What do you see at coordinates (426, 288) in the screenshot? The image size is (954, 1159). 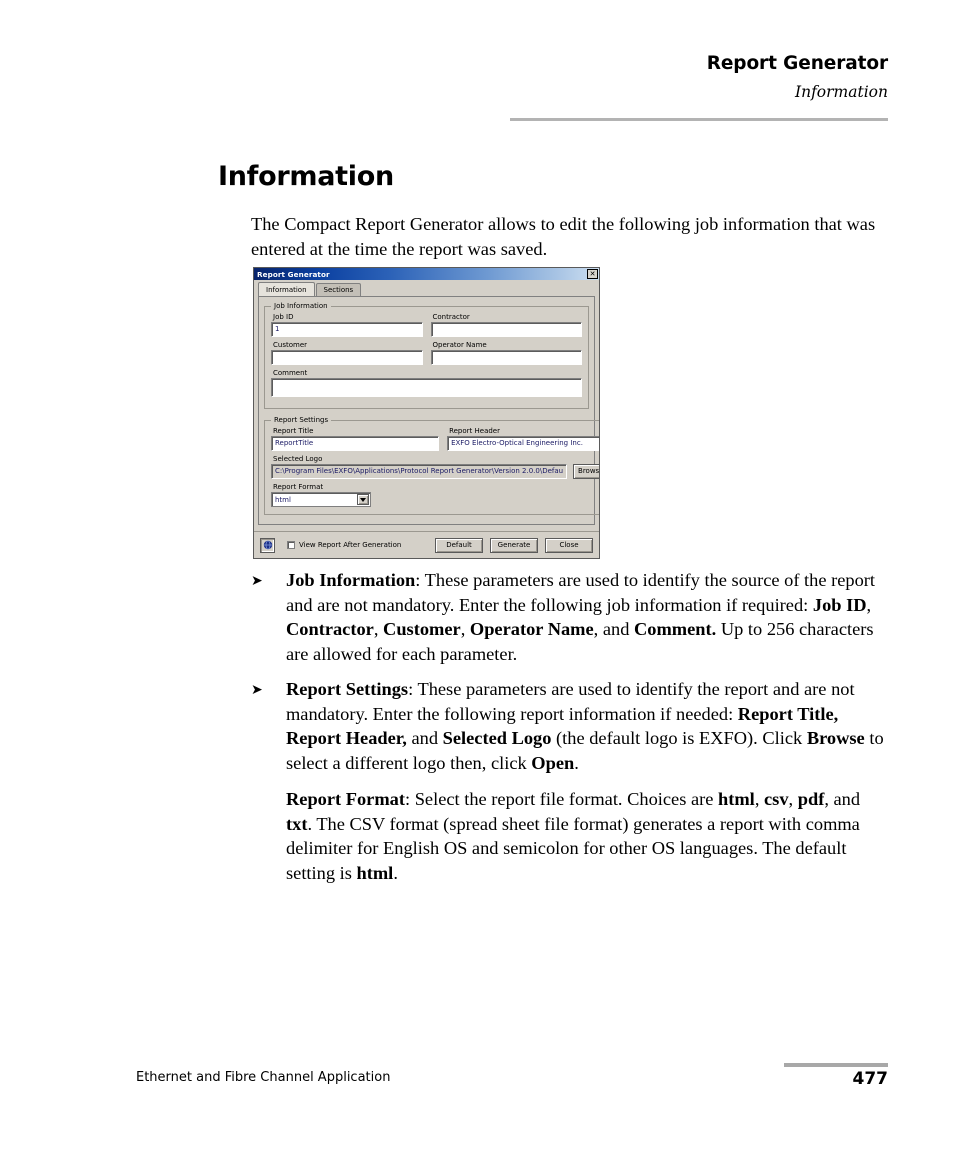 I see `dialog-tabstrip: Information Sections` at bounding box center [426, 288].